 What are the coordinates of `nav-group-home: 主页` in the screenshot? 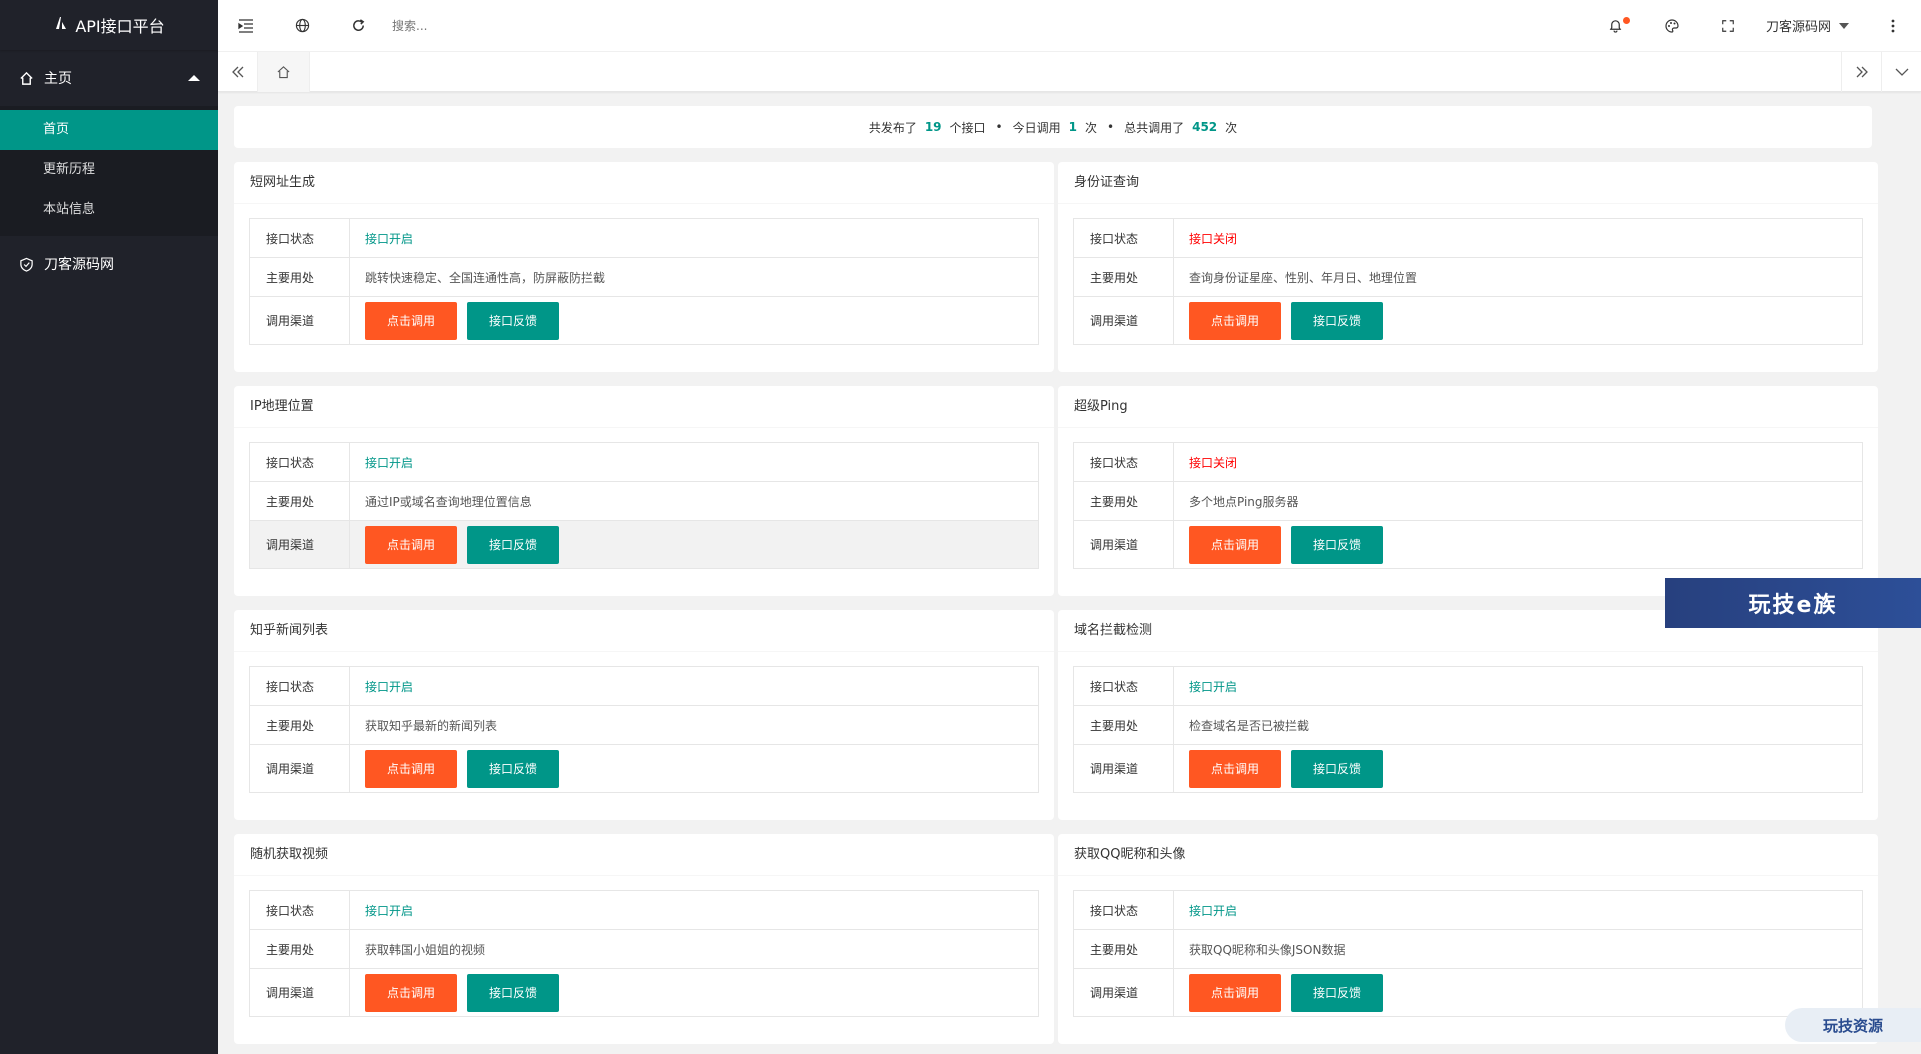 It's located at (109, 78).